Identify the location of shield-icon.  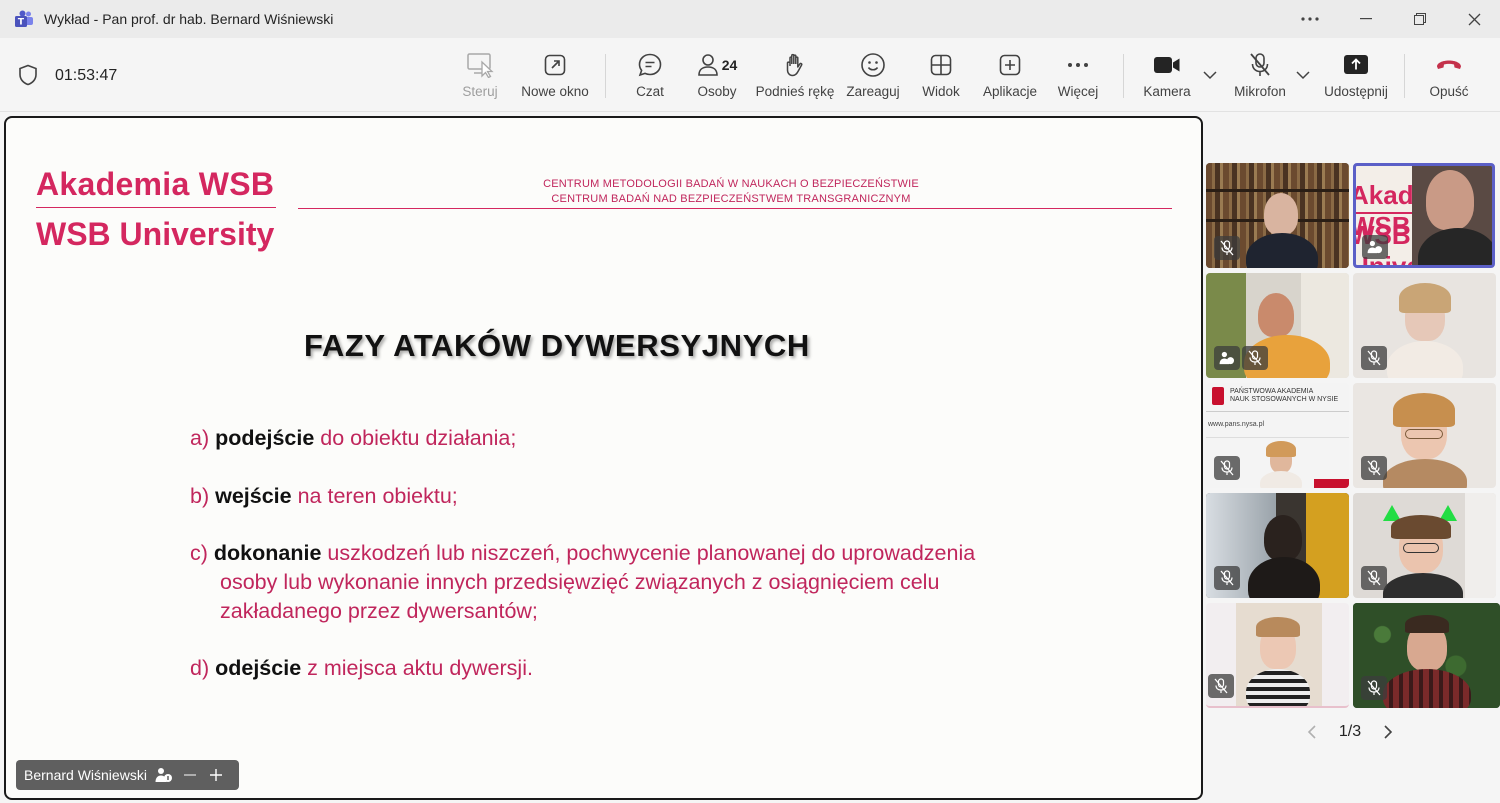
(28, 75).